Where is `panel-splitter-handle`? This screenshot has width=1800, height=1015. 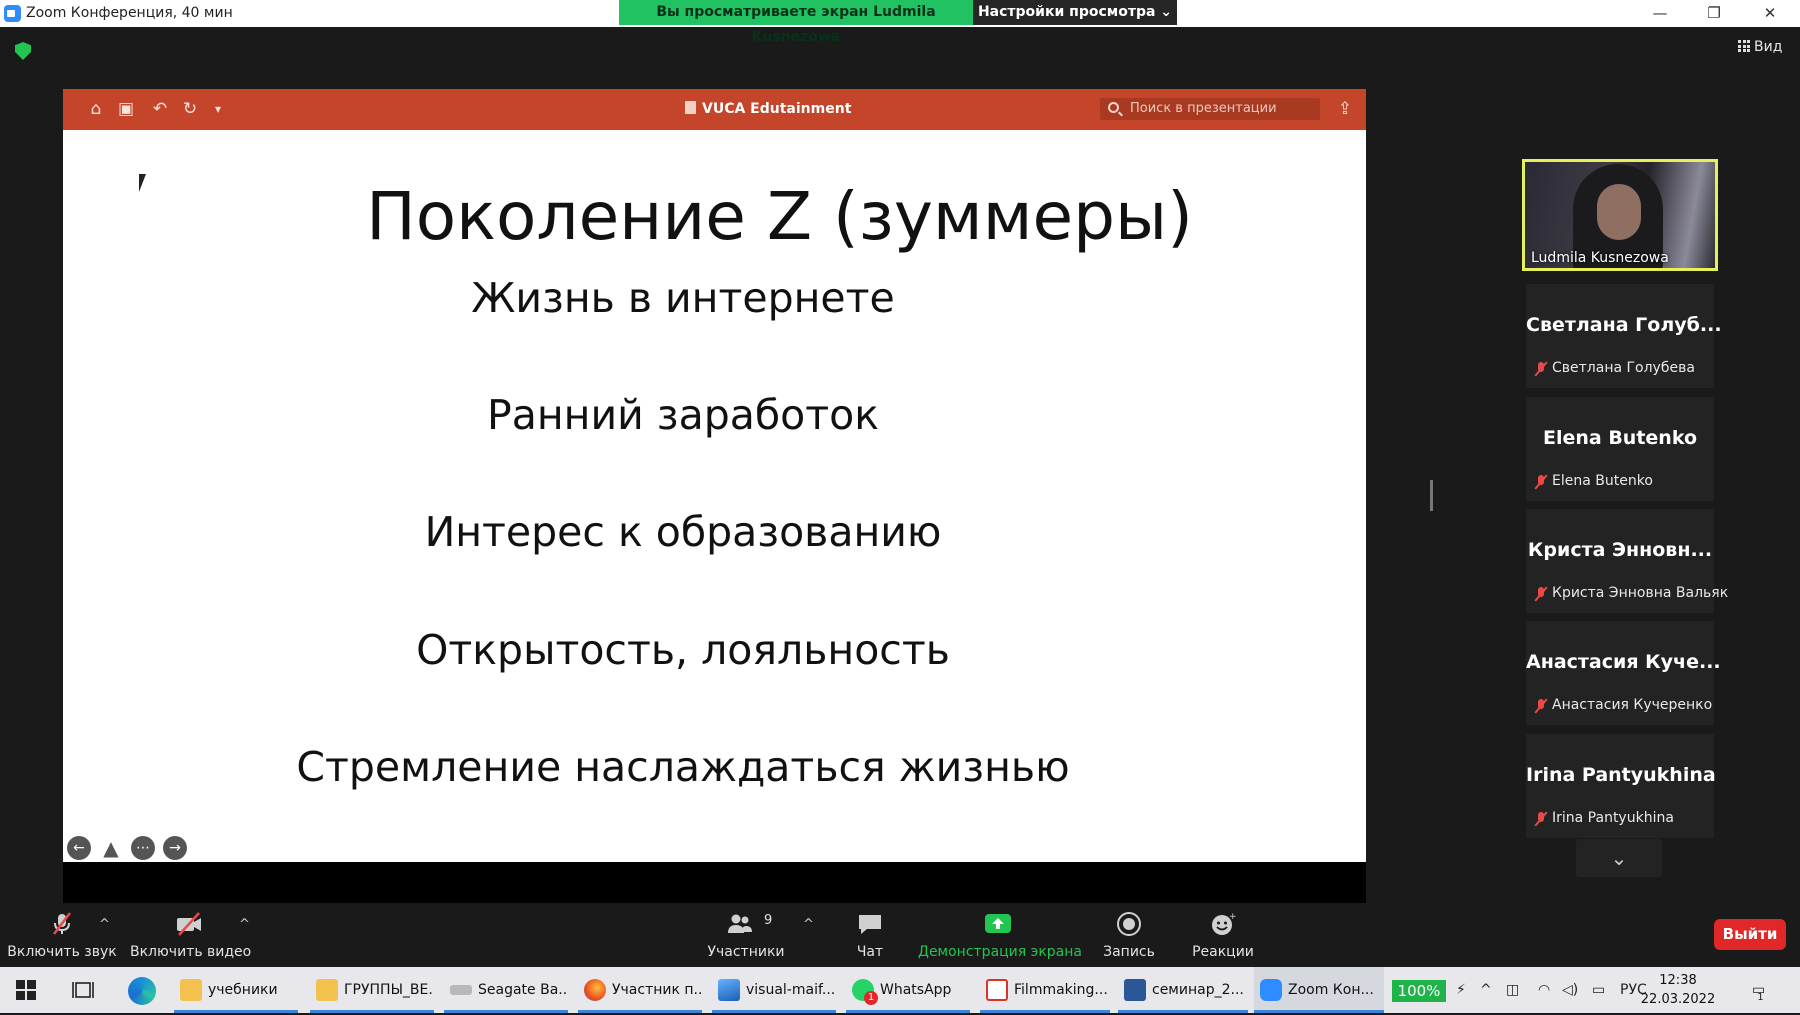
panel-splitter-handle is located at coordinates (1431, 495).